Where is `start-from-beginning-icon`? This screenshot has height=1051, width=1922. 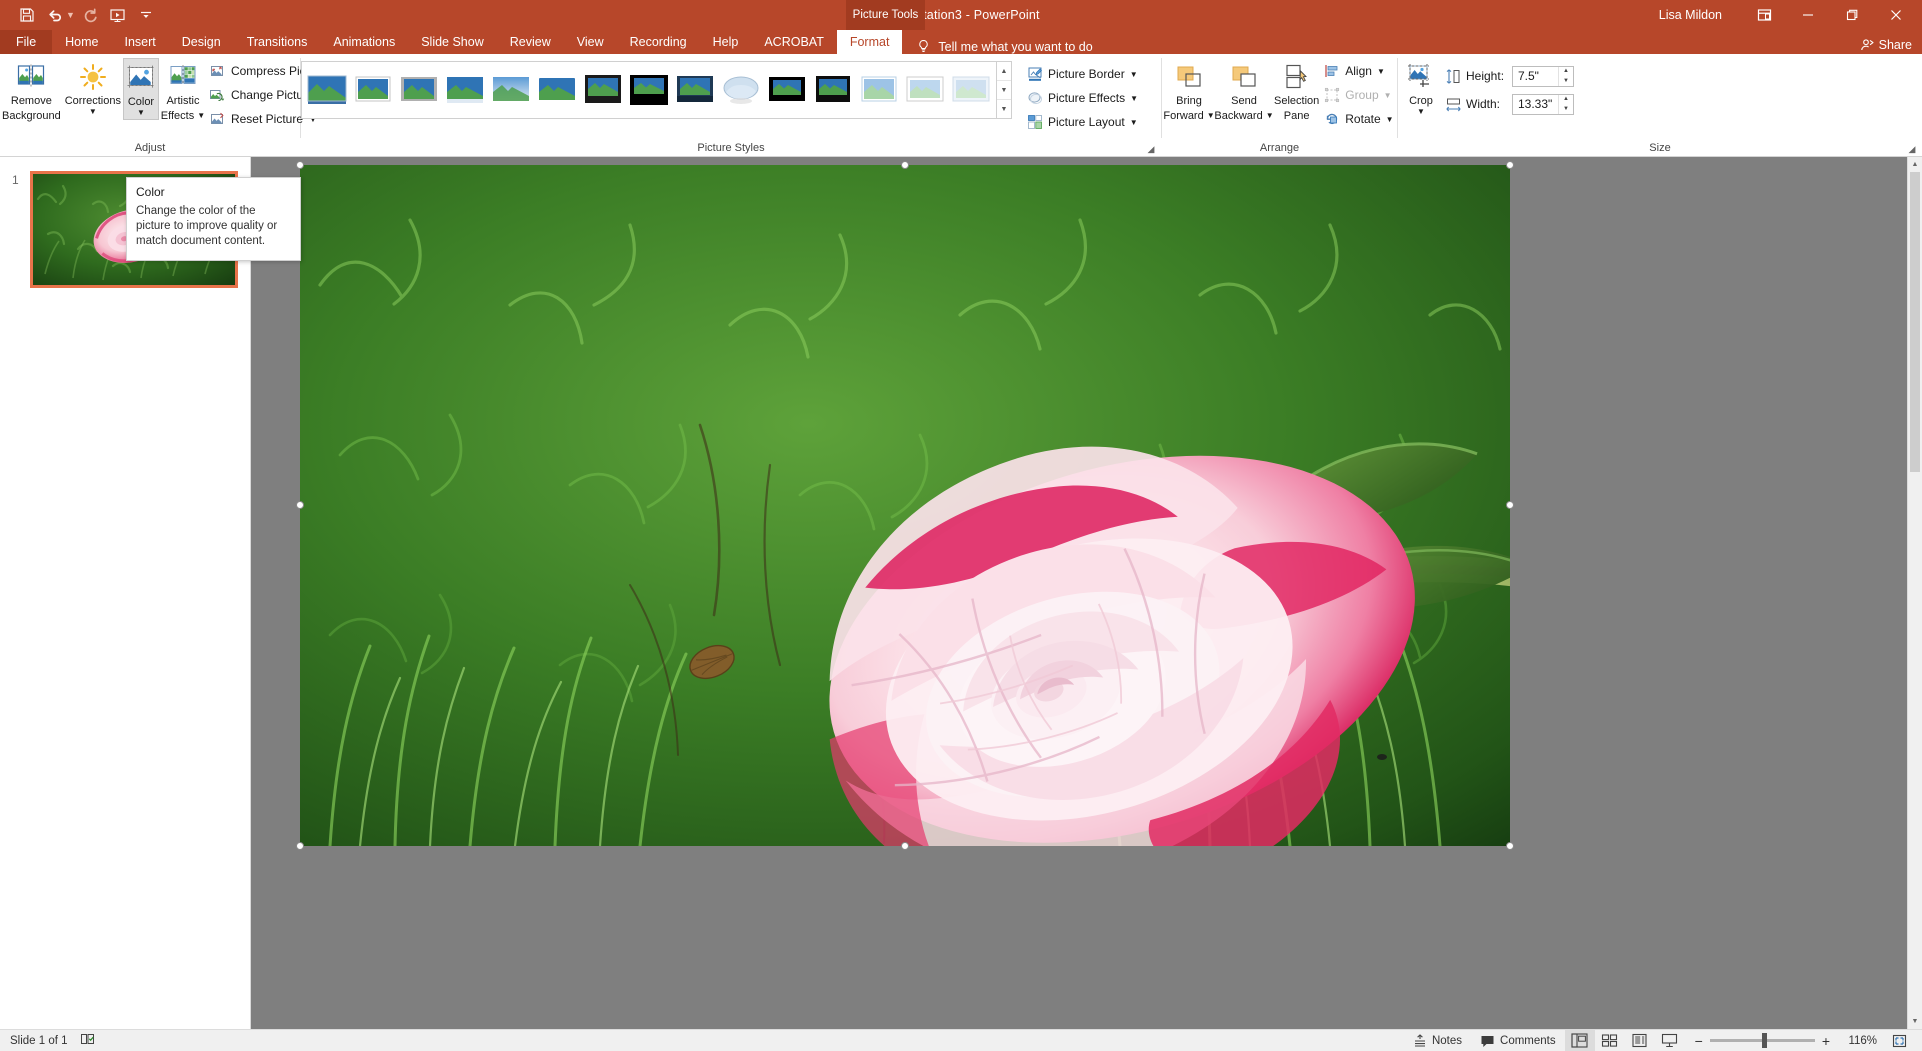 start-from-beginning-icon is located at coordinates (118, 15).